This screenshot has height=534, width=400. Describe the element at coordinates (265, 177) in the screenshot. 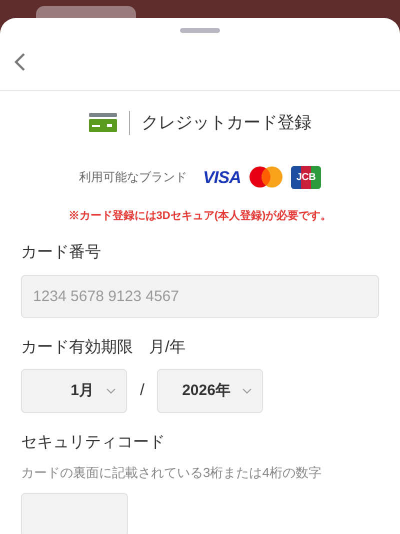

I see `mastercard-logo` at that location.